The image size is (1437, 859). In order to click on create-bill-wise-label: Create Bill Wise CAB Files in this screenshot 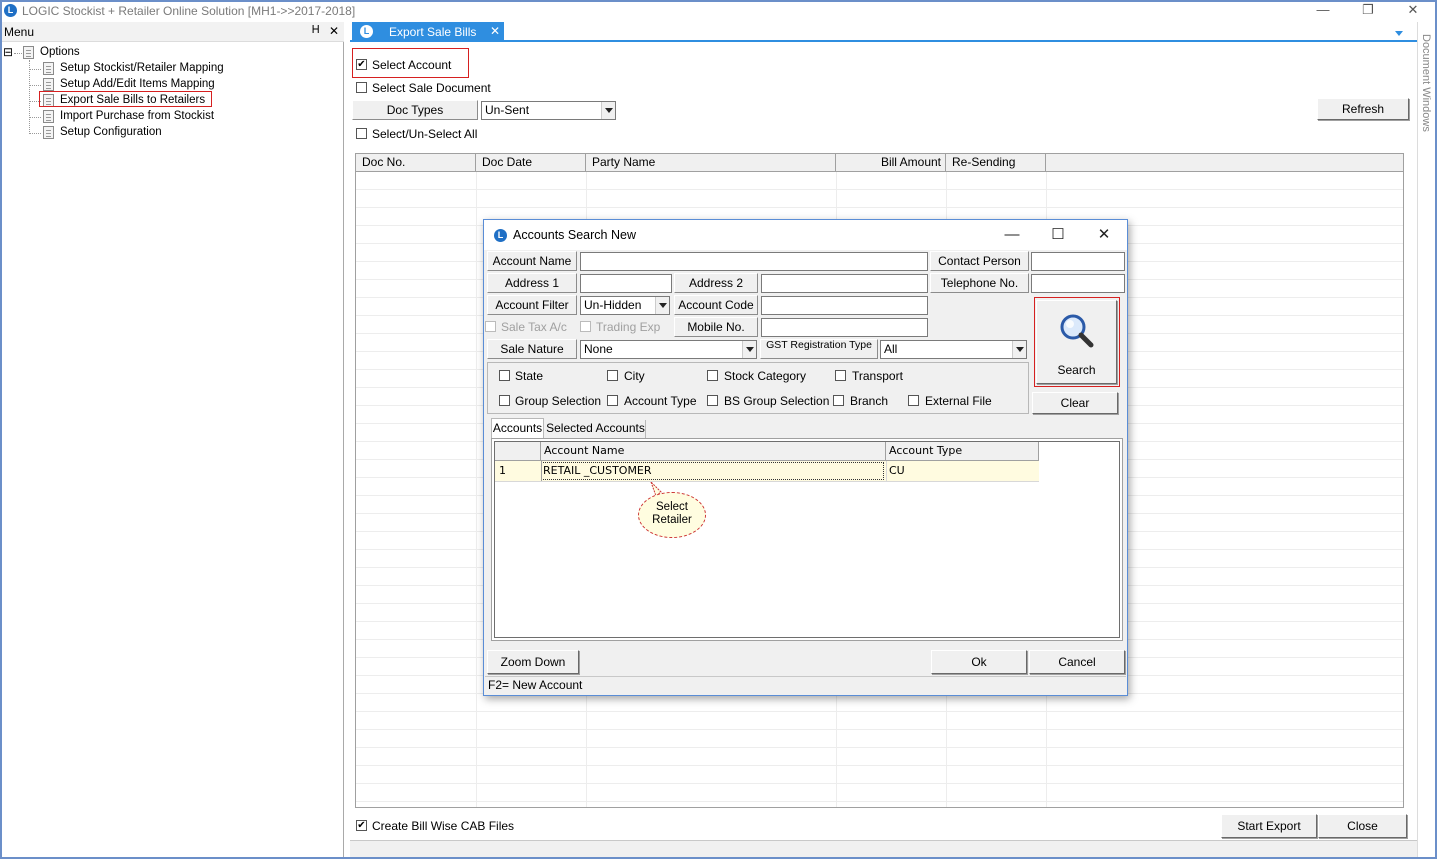, I will do `click(443, 826)`.